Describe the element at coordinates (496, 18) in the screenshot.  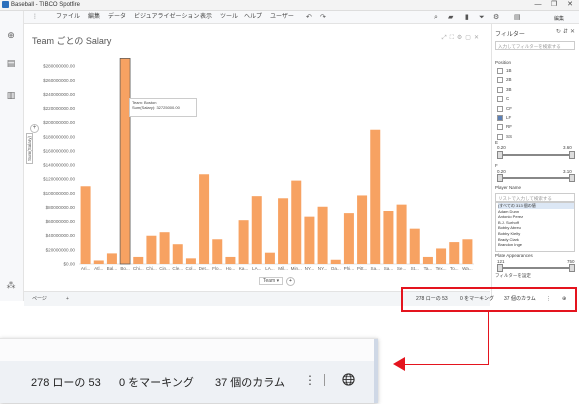
I see `settings-icon: ⚙` at that location.